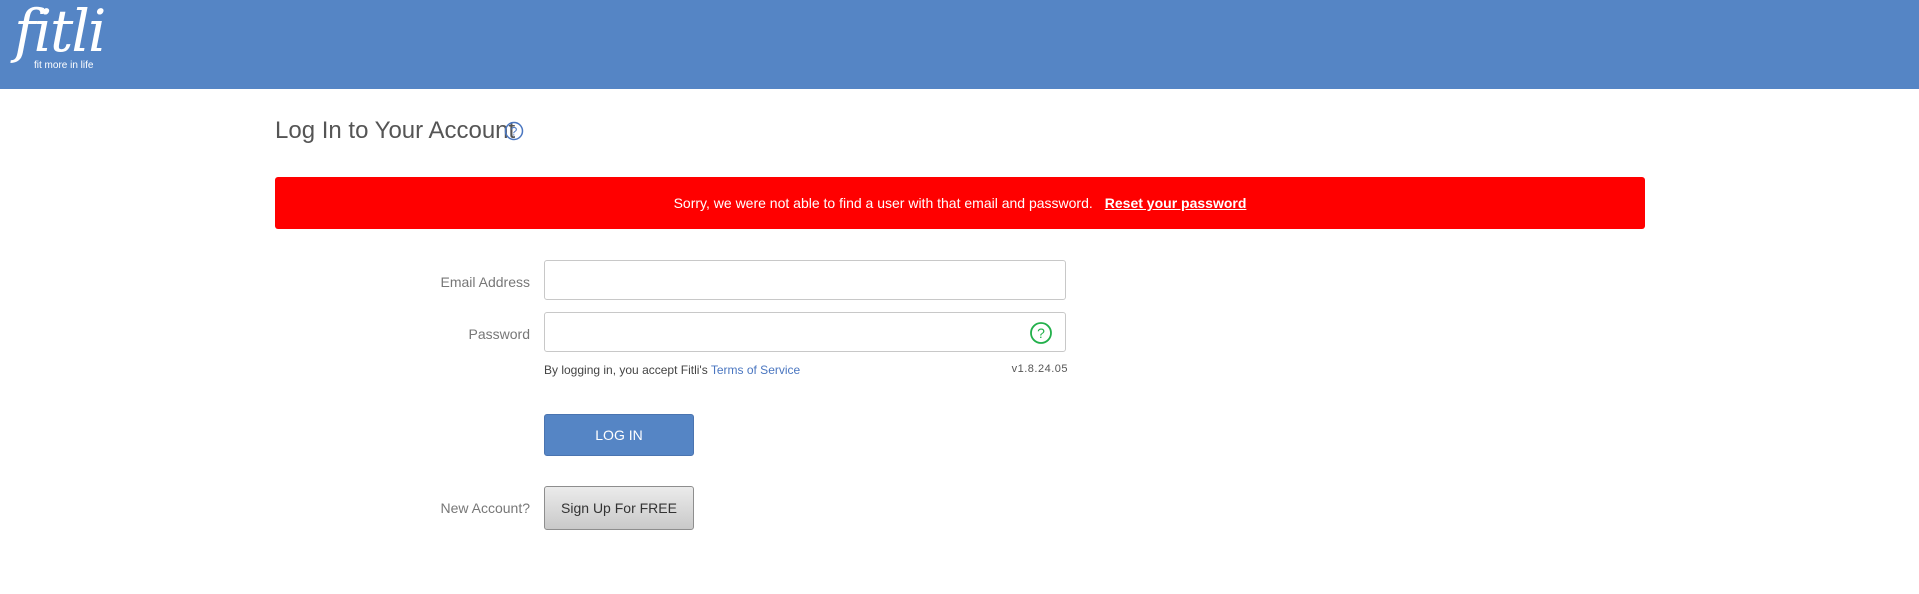 The width and height of the screenshot is (1919, 594). What do you see at coordinates (805, 280) in the screenshot?
I see `email-field` at bounding box center [805, 280].